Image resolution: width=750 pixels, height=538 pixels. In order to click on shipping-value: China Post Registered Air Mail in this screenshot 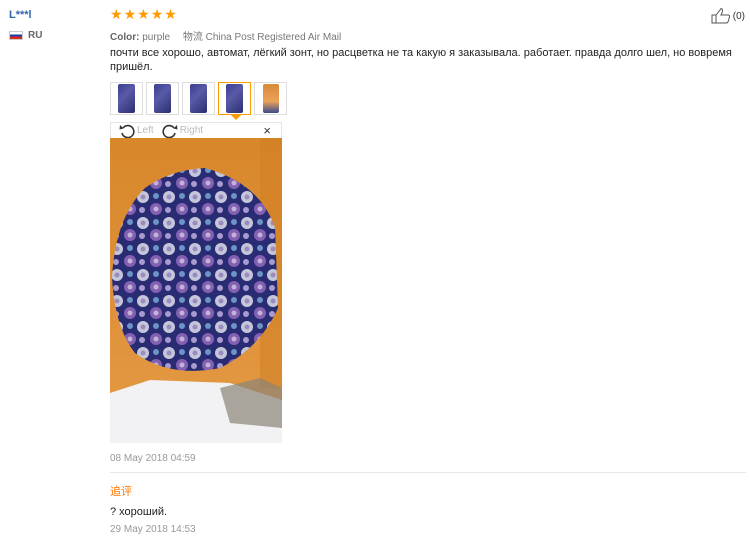, I will do `click(273, 37)`.